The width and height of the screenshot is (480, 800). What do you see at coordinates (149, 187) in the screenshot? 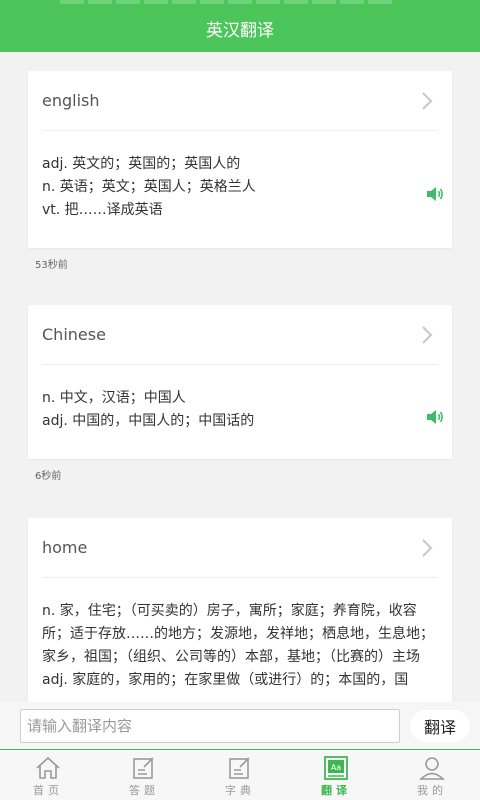
I see `definition-line: n. 英语；英文；英国人；英格兰人` at bounding box center [149, 187].